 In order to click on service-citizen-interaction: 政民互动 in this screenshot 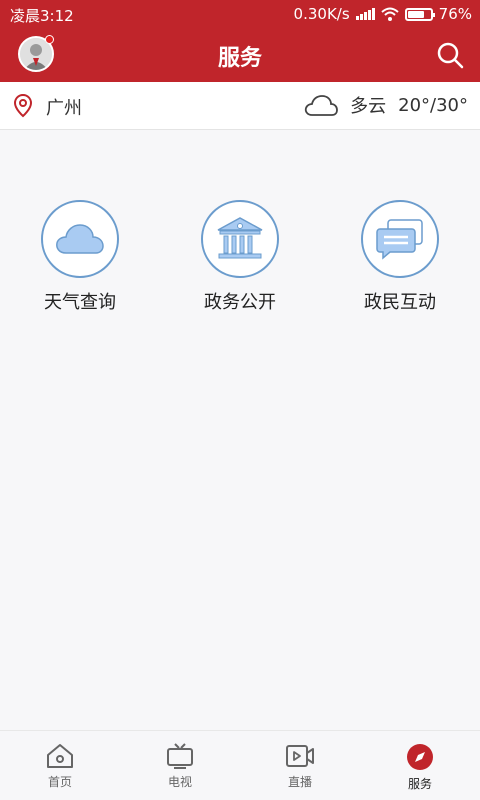, I will do `click(400, 257)`.